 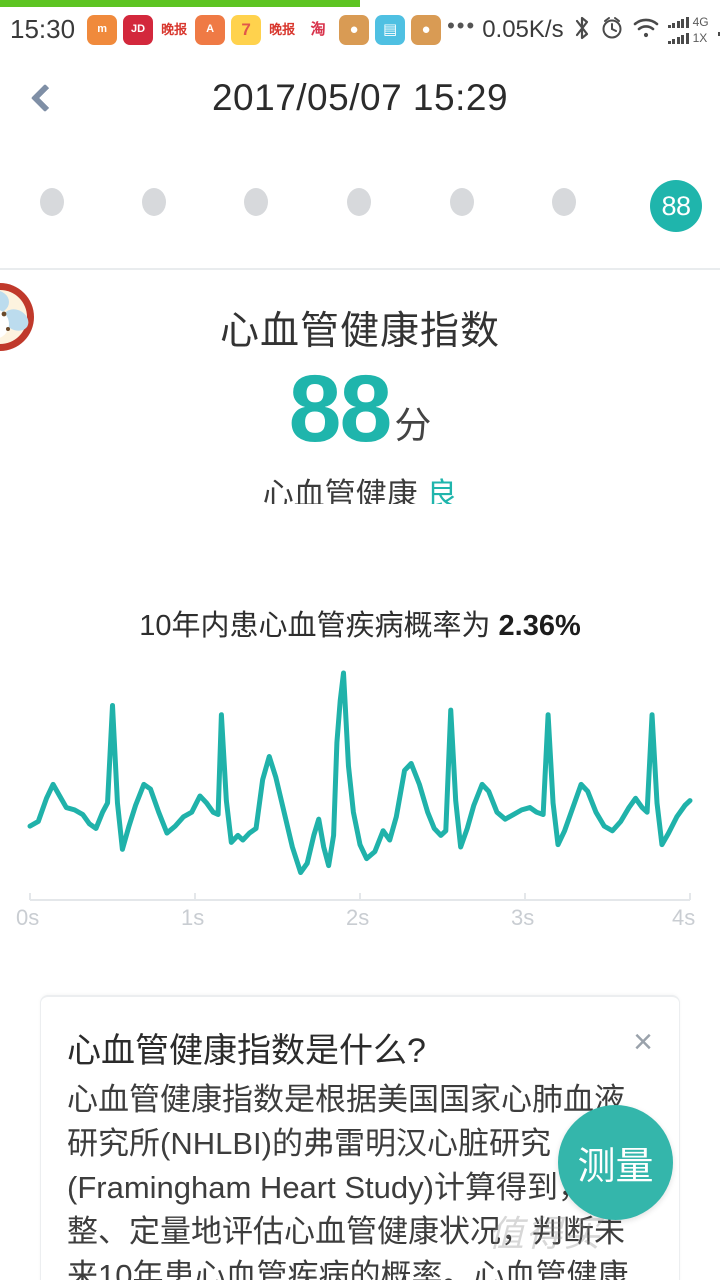 What do you see at coordinates (174, 29) in the screenshot?
I see `news-icon-1: 晚报` at bounding box center [174, 29].